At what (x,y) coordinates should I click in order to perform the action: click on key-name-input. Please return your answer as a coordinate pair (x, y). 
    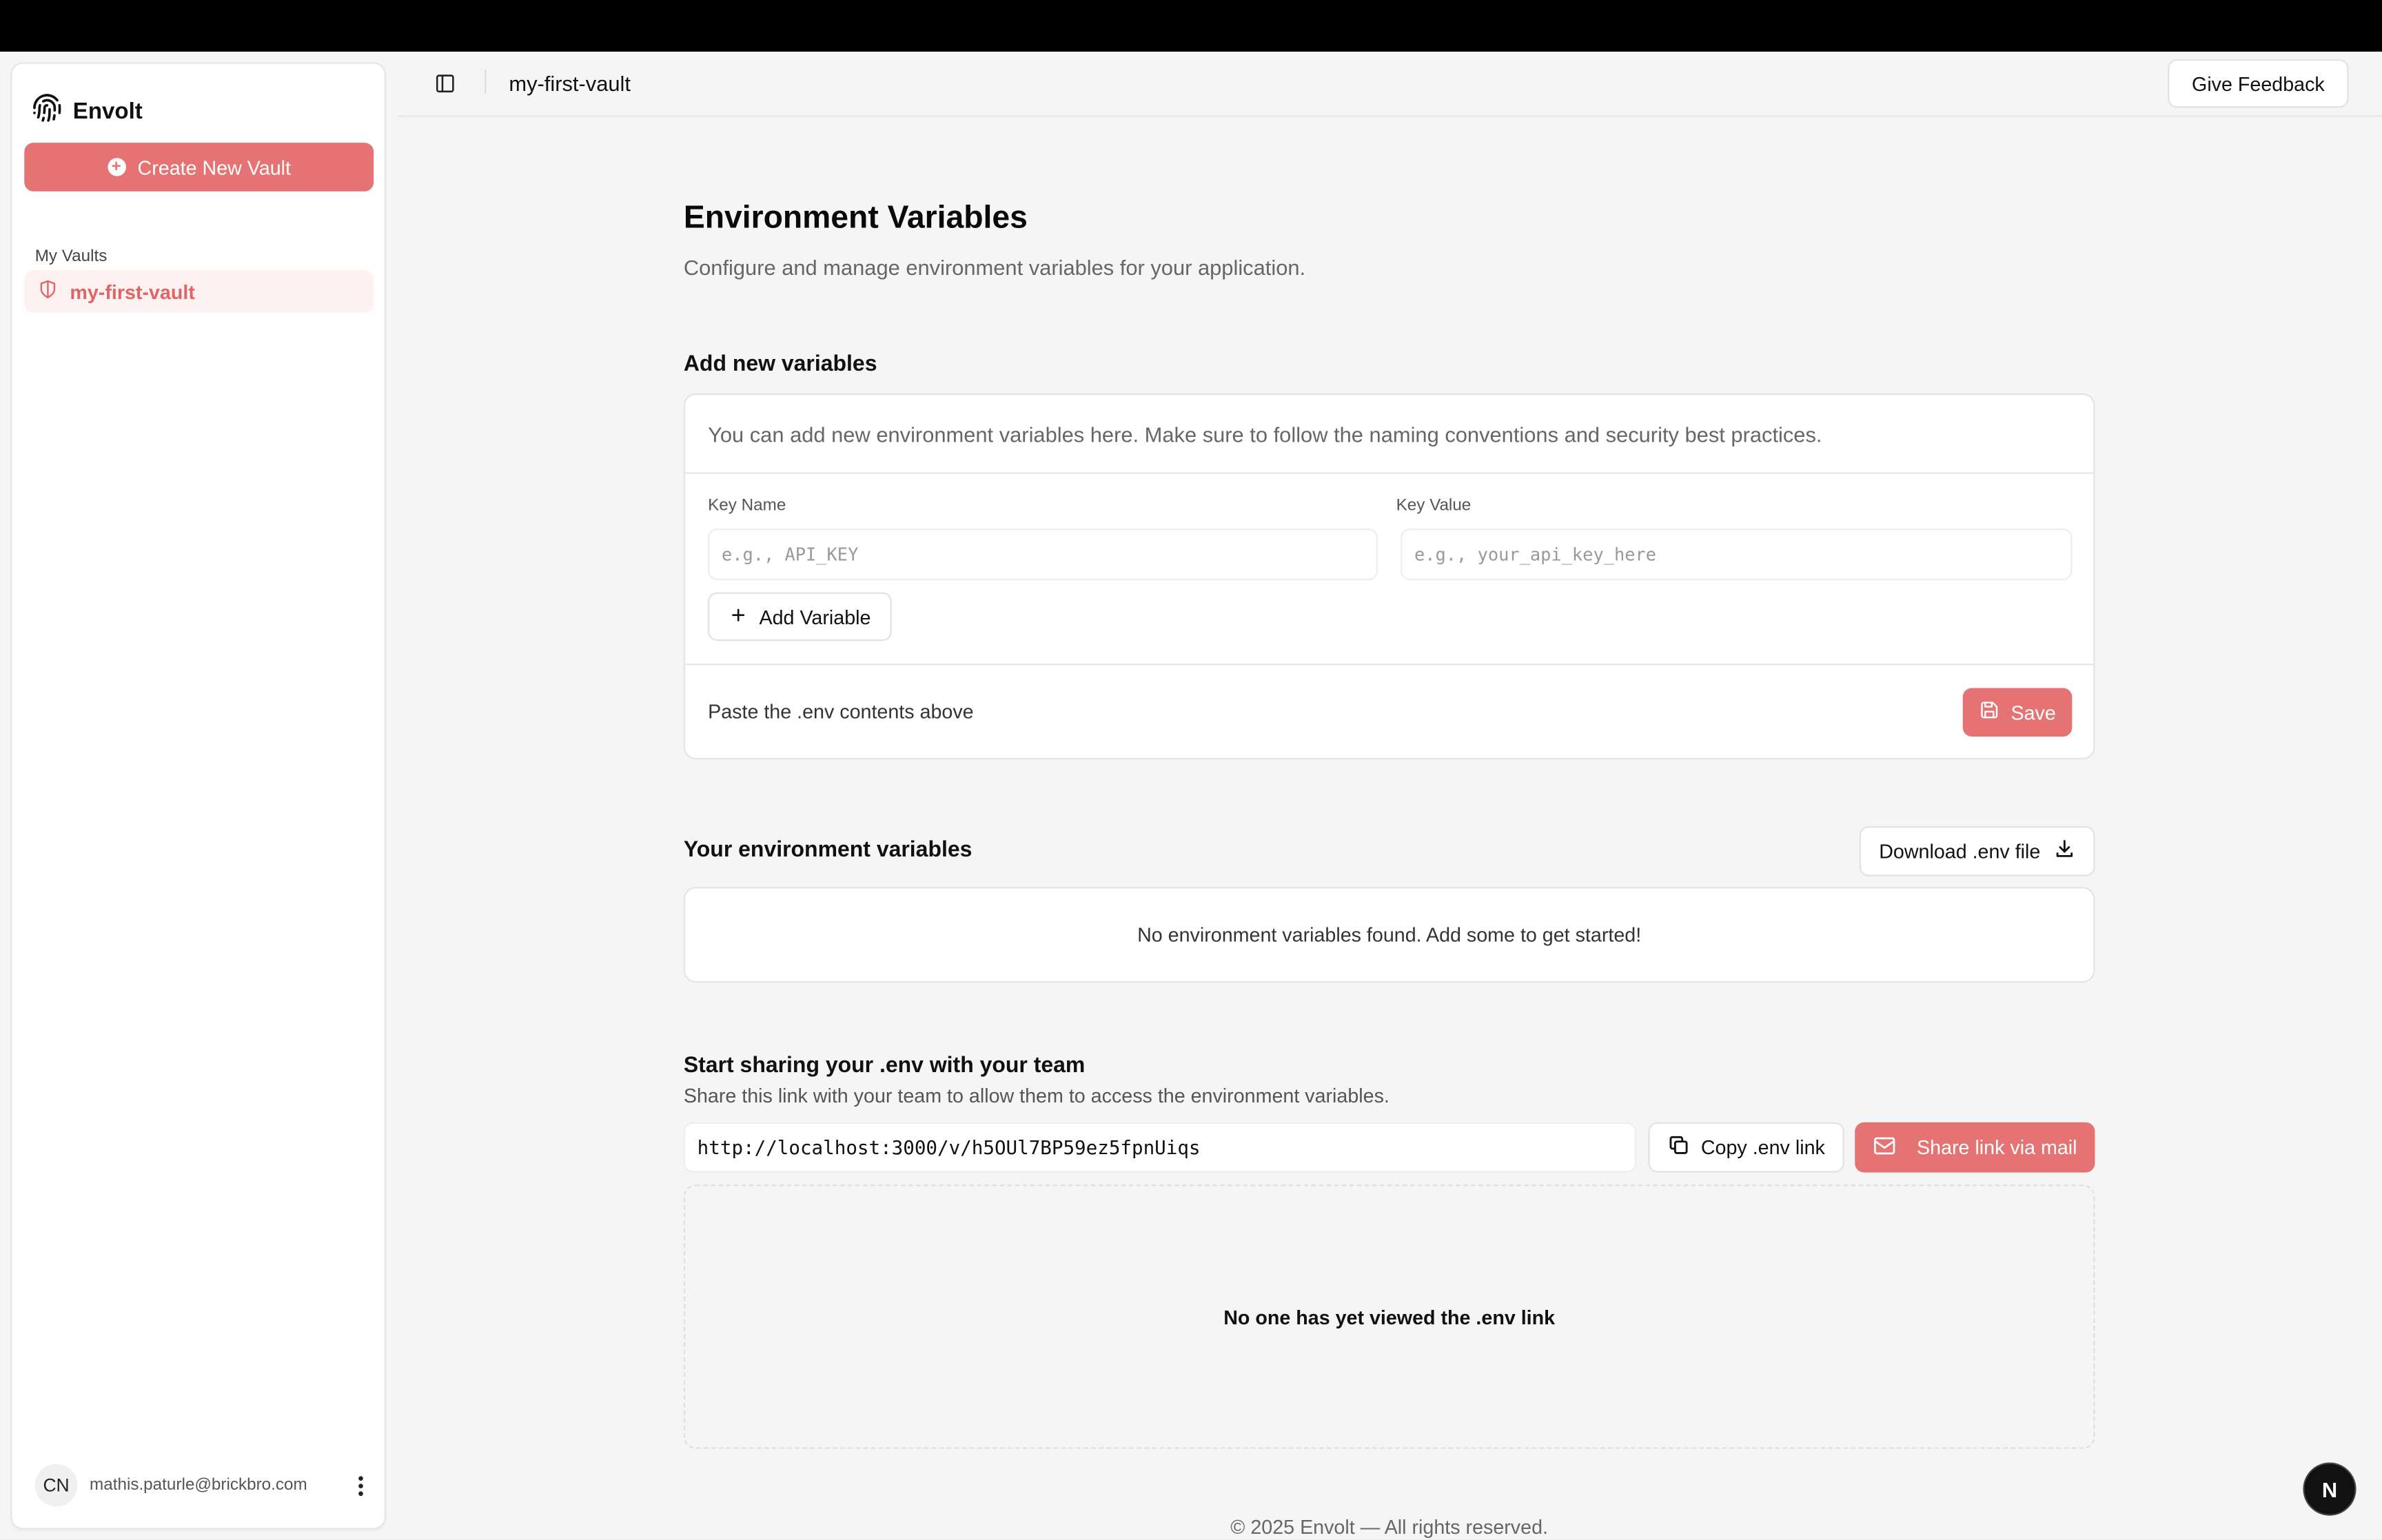
    Looking at the image, I should click on (1043, 554).